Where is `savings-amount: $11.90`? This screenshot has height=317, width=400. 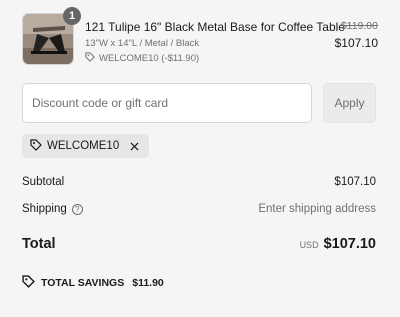 savings-amount: $11.90 is located at coordinates (148, 283).